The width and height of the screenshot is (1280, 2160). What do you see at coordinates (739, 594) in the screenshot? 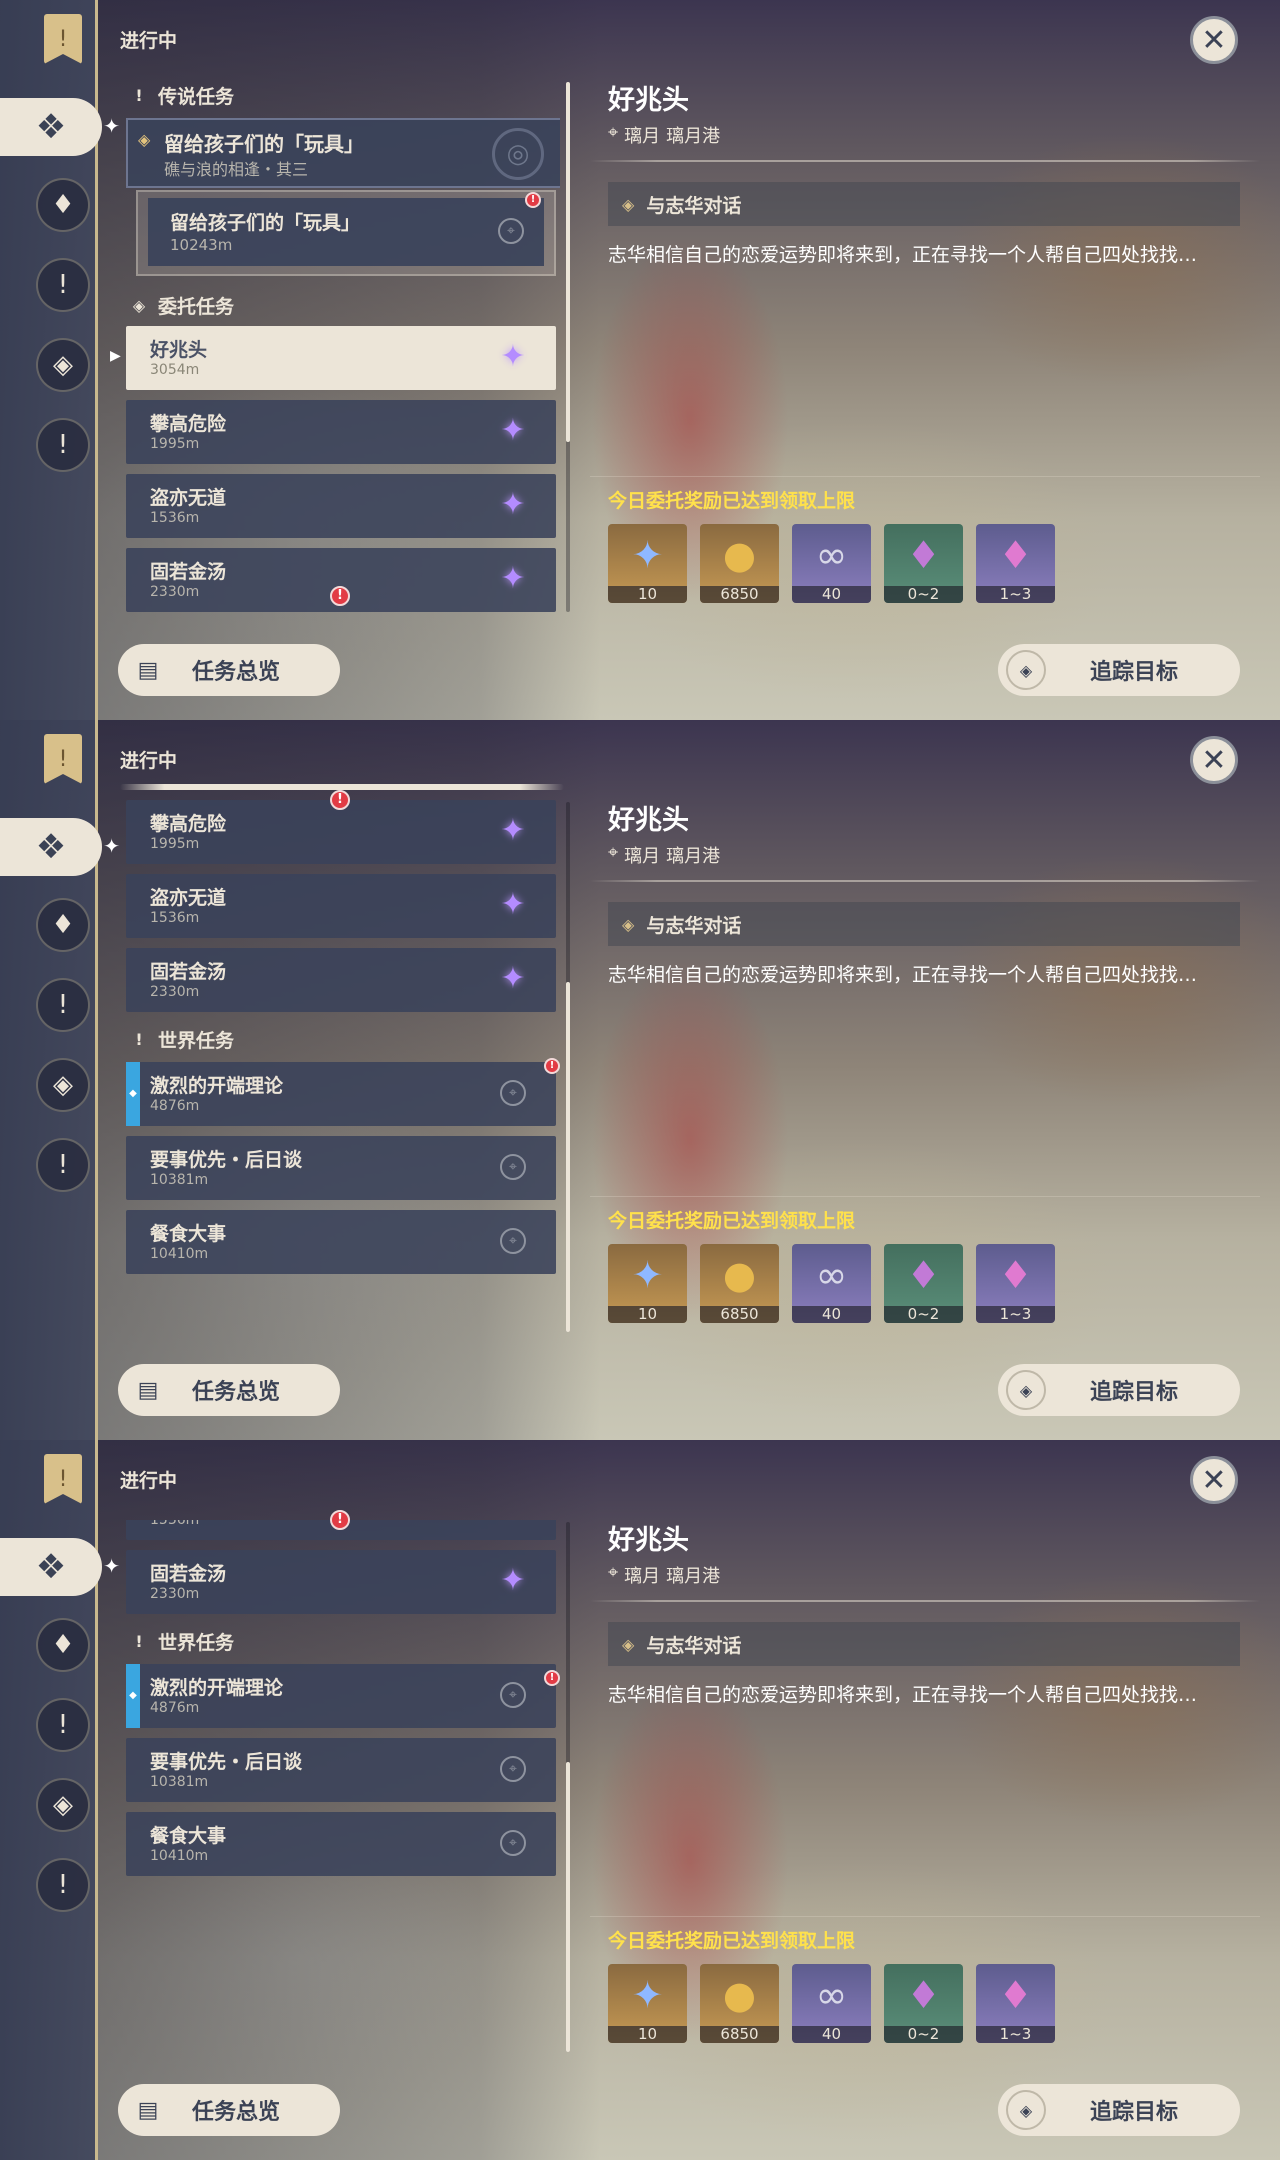
I see `reward-count: 6850` at bounding box center [739, 594].